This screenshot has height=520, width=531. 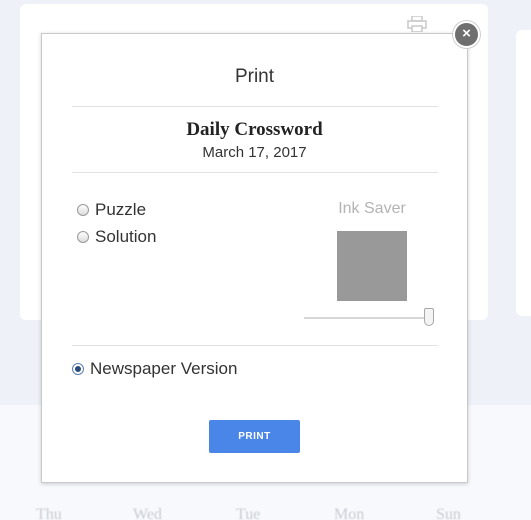 I want to click on puzzle-date: March 17, 2017, so click(x=254, y=152).